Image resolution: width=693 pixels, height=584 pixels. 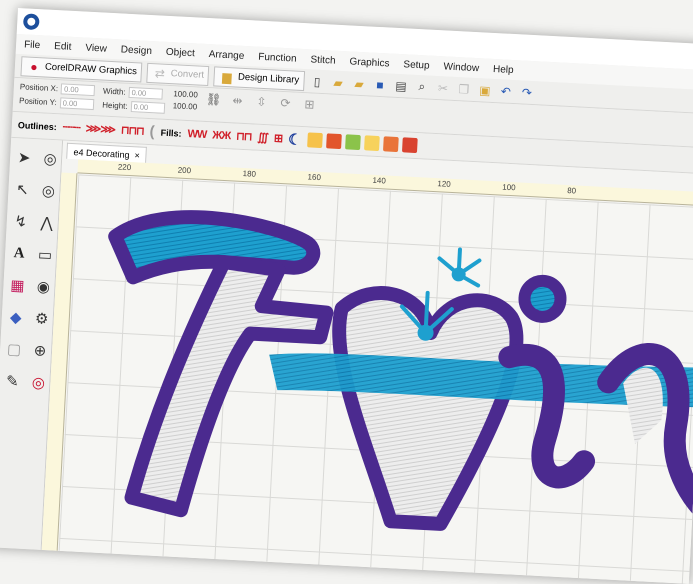 I want to click on stitch-edit-tool-icon: ↖, so click(x=23, y=189).